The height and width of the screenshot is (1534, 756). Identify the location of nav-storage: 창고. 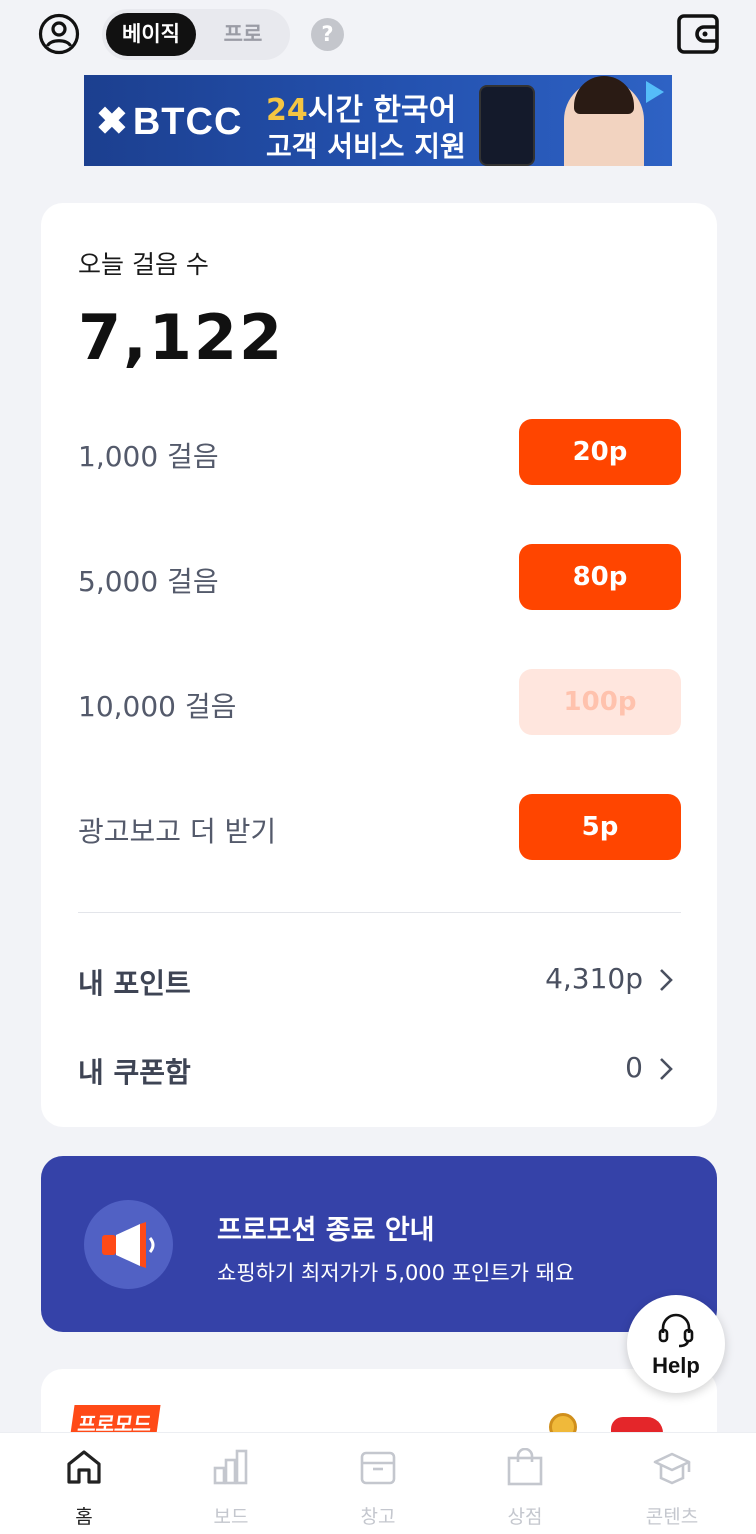
(378, 1483).